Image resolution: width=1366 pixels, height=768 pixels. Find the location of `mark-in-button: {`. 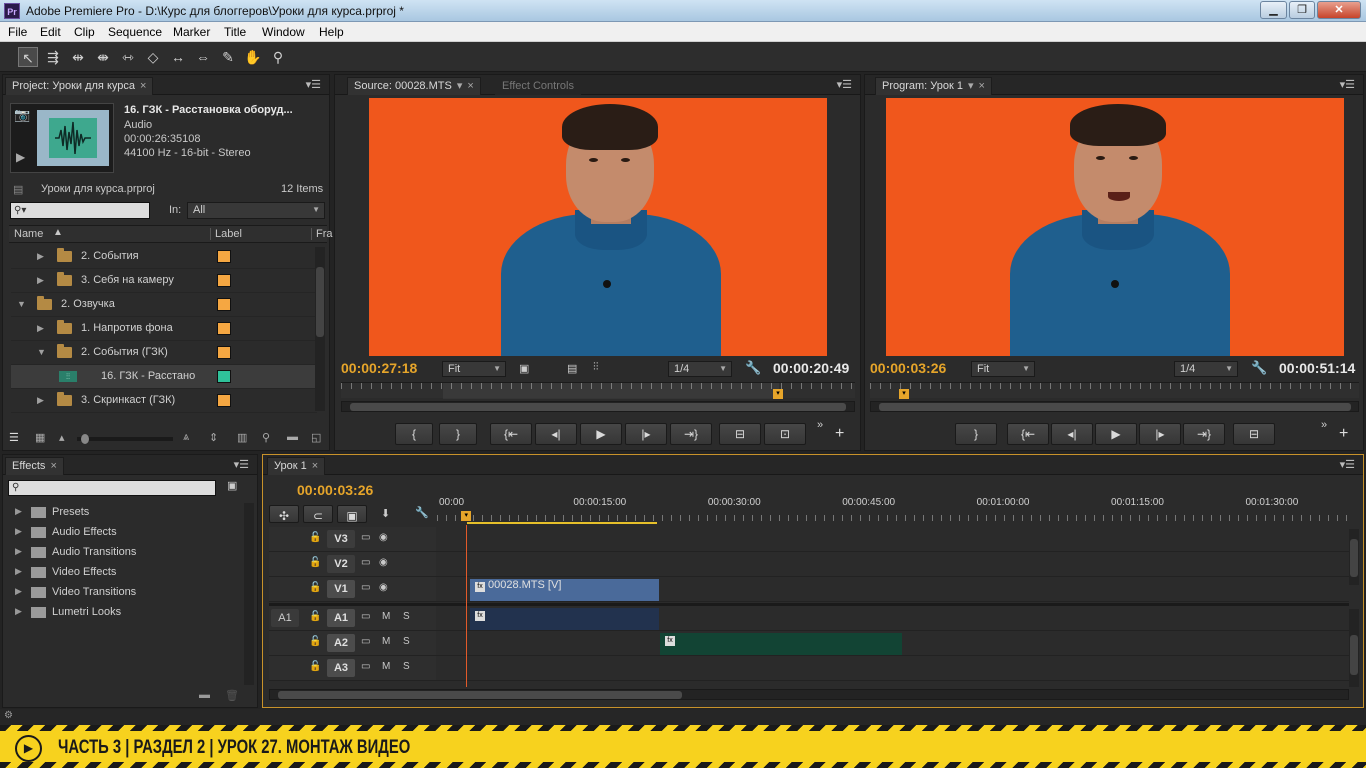

mark-in-button: { is located at coordinates (414, 434).